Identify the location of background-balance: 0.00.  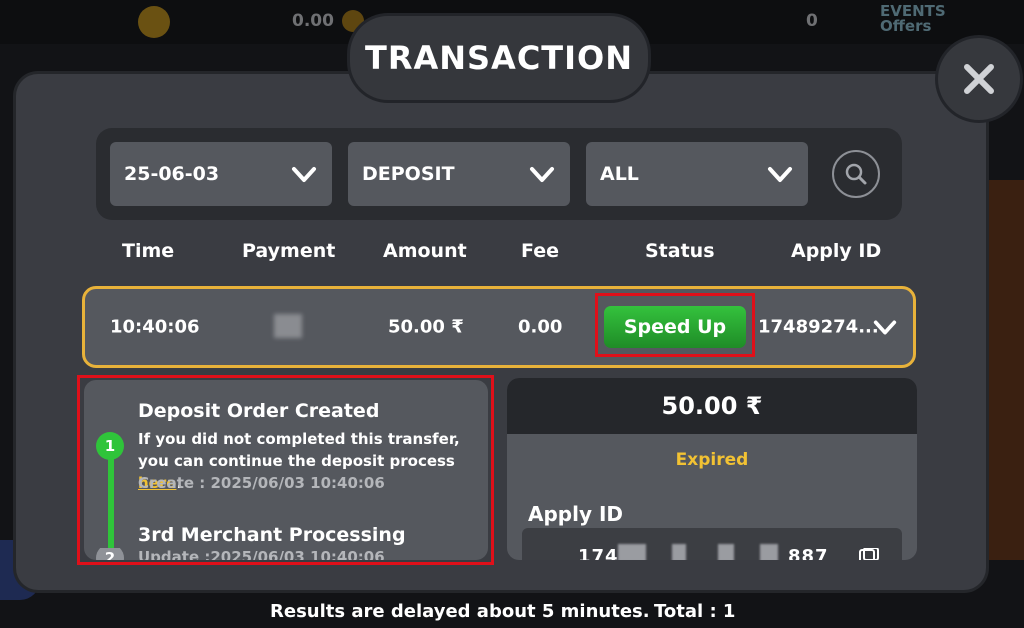
(313, 21).